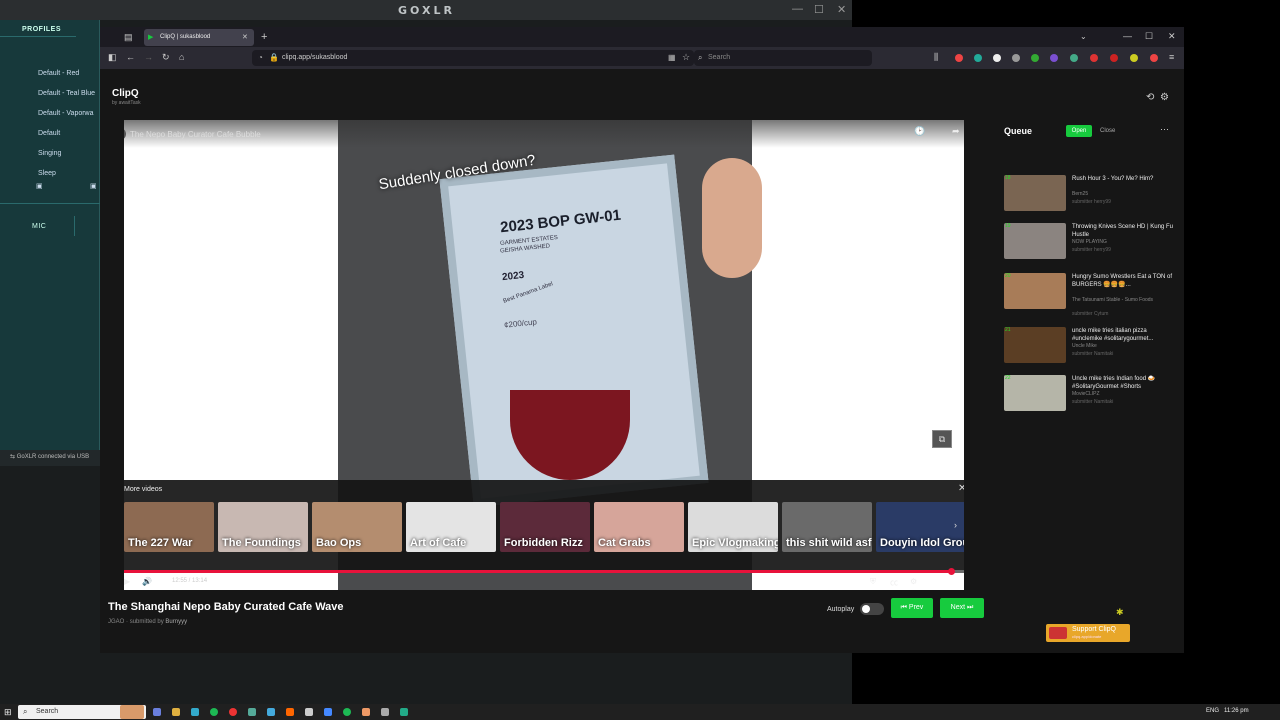  Describe the element at coordinates (274, 57) in the screenshot. I see `lock-icon: 🔒` at that location.